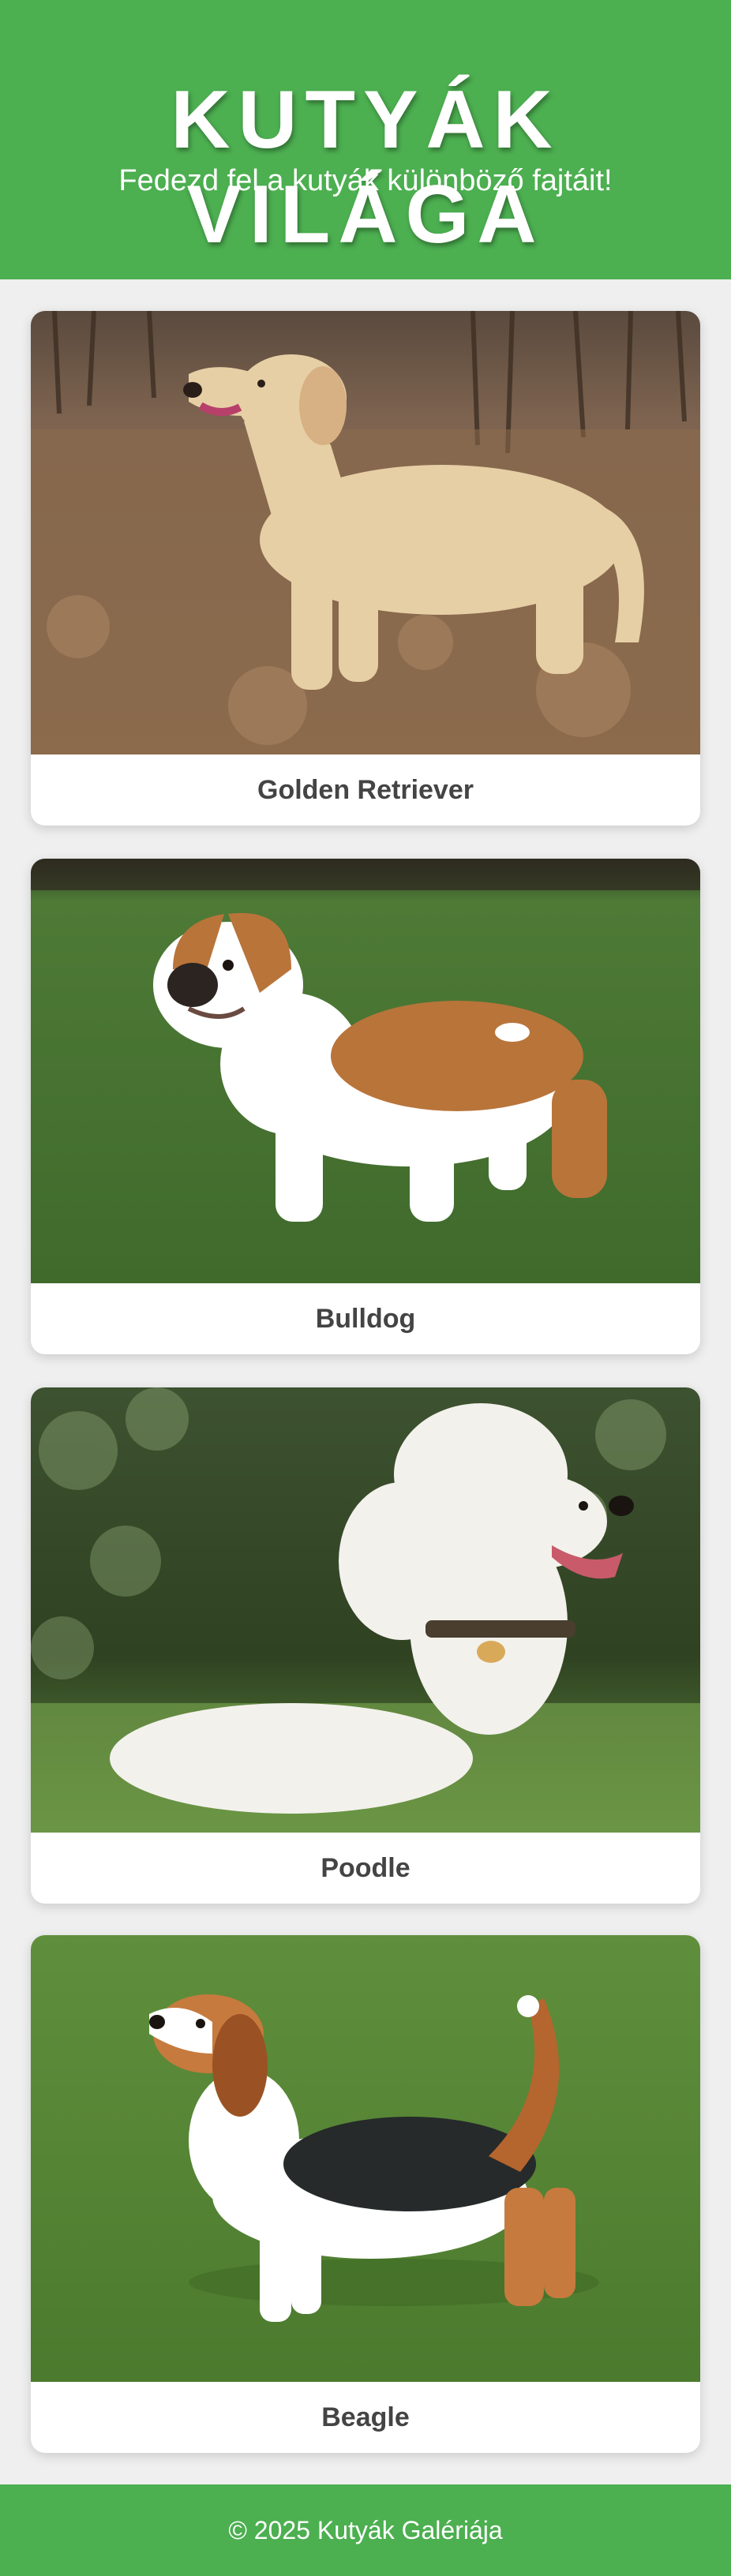 The height and width of the screenshot is (2576, 731). What do you see at coordinates (365, 1319) in the screenshot?
I see `card-title: Bulldog` at bounding box center [365, 1319].